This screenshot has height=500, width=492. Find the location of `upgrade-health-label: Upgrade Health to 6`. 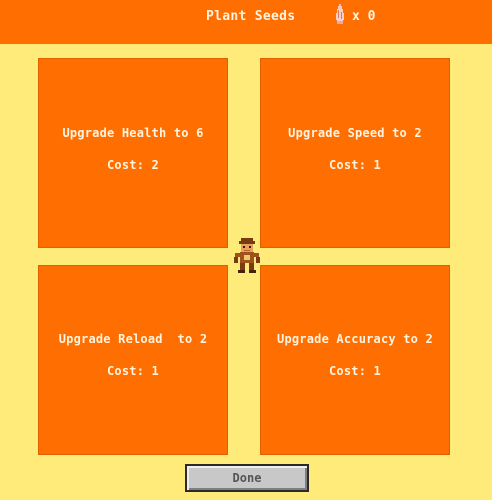

upgrade-health-label: Upgrade Health to 6 is located at coordinates (133, 133).